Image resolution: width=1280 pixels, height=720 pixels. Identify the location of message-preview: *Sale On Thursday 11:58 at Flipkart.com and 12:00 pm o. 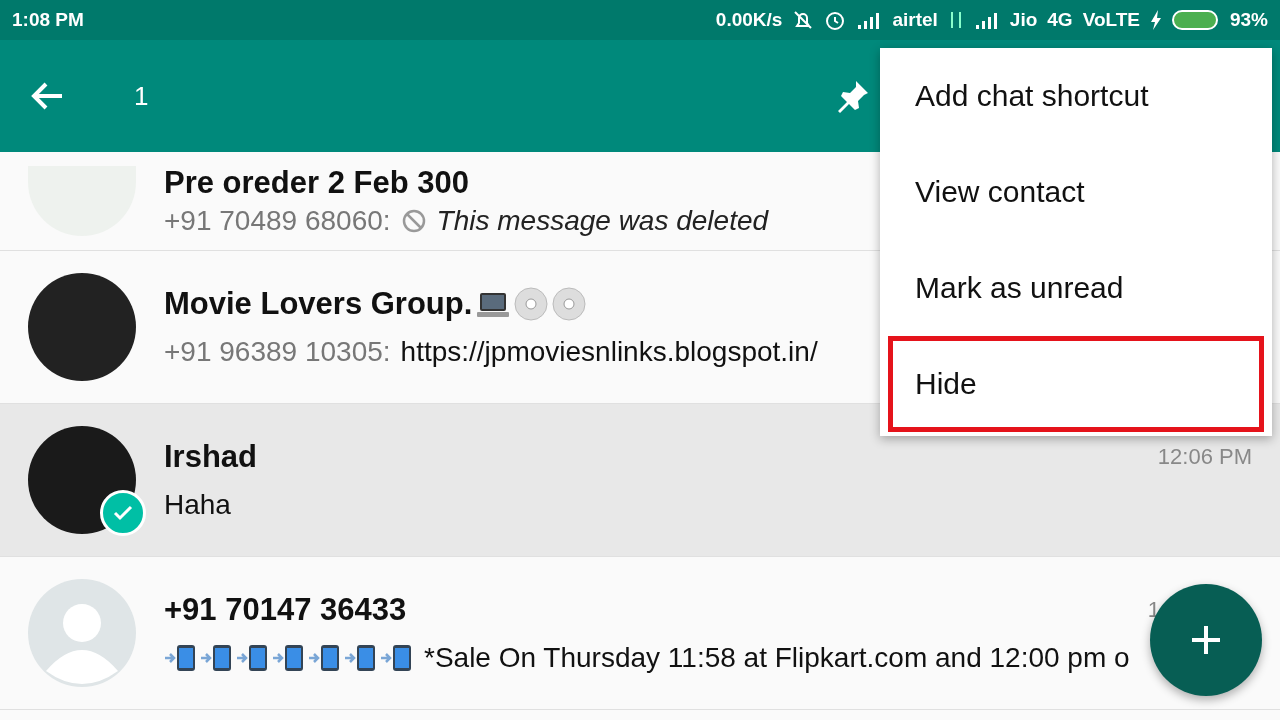
(777, 658).